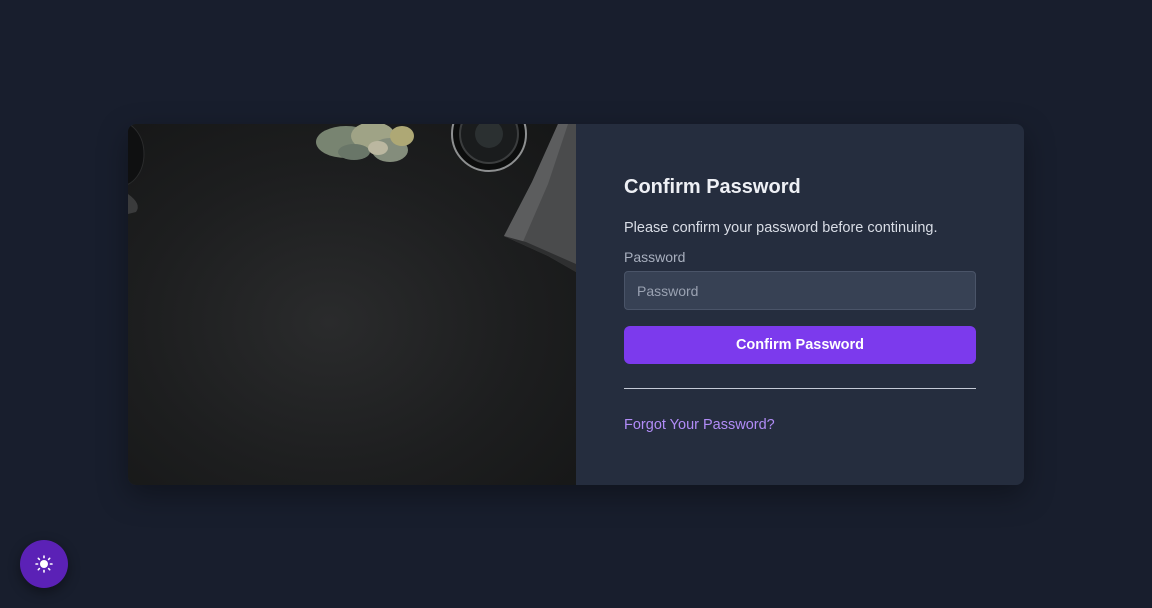 The width and height of the screenshot is (1152, 608). Describe the element at coordinates (352, 198) in the screenshot. I see `desk-photo-illustration` at that location.